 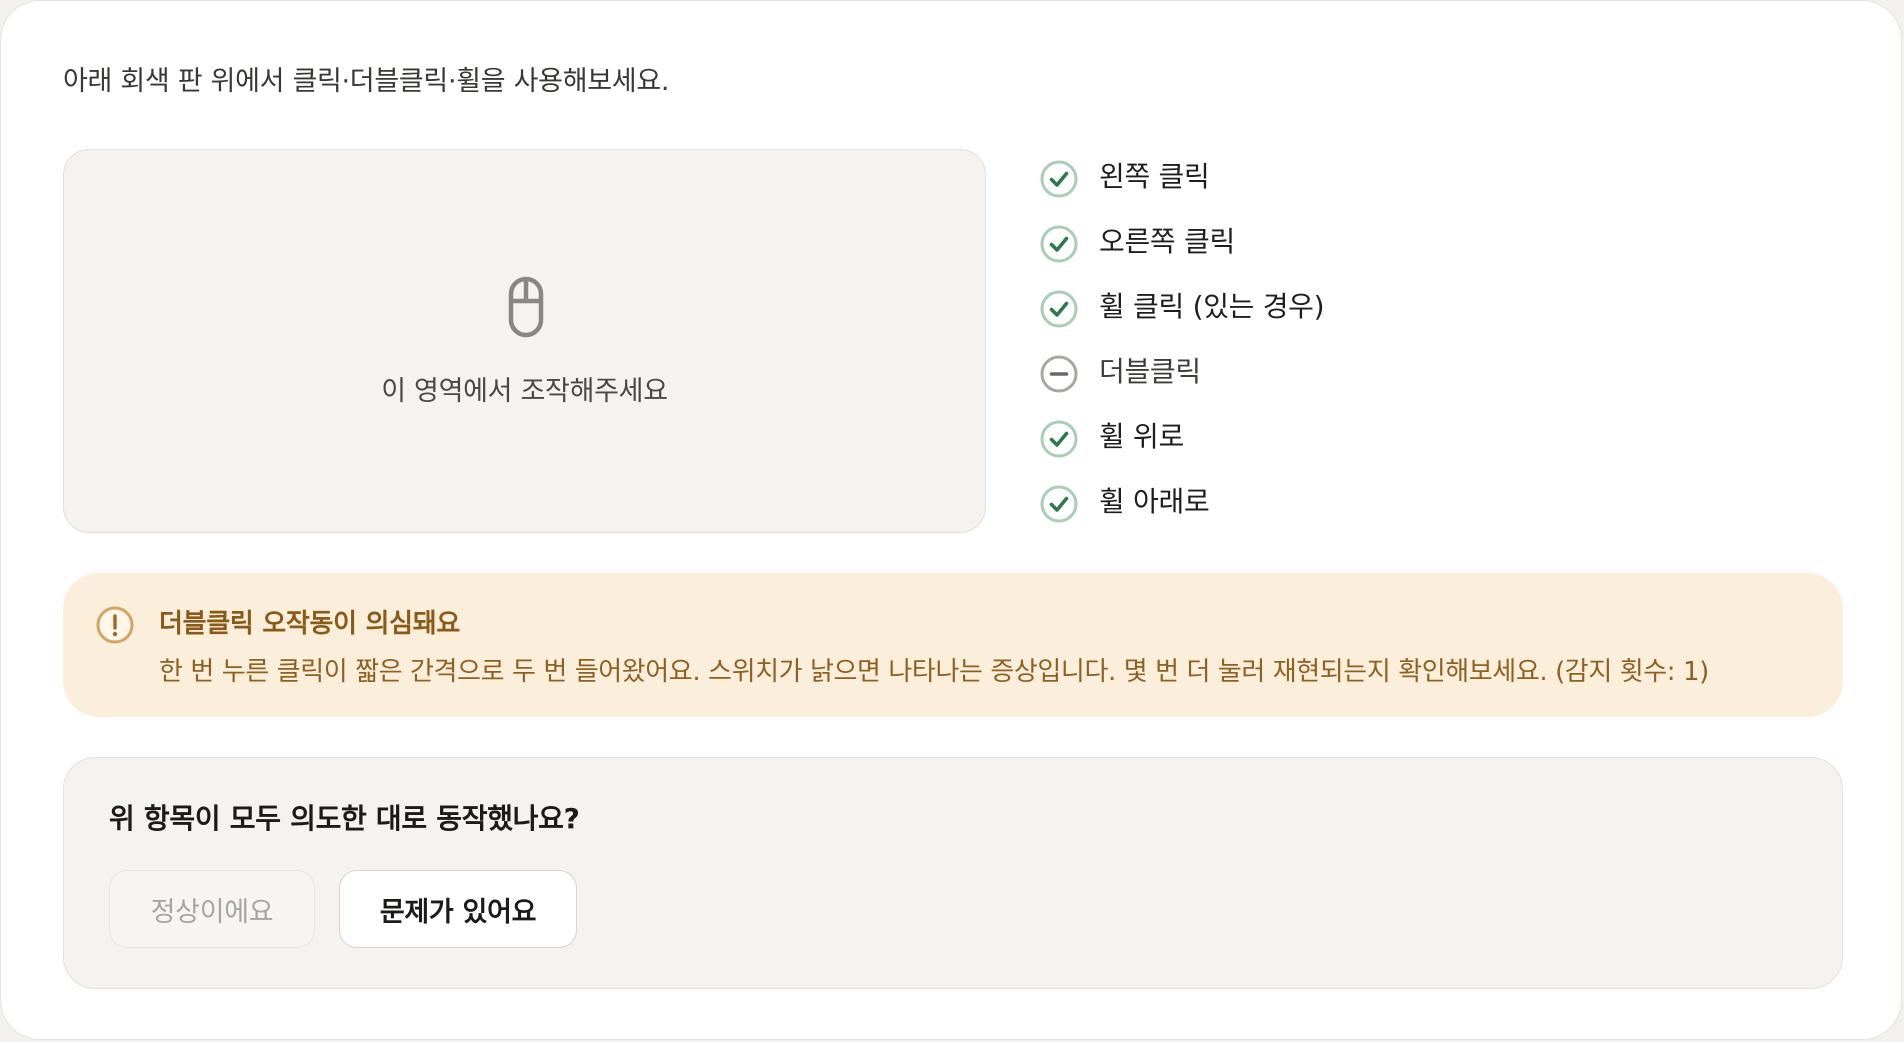 What do you see at coordinates (309, 624) in the screenshot?
I see `warning-title: 더블클릭 오작동이 의심돼요` at bounding box center [309, 624].